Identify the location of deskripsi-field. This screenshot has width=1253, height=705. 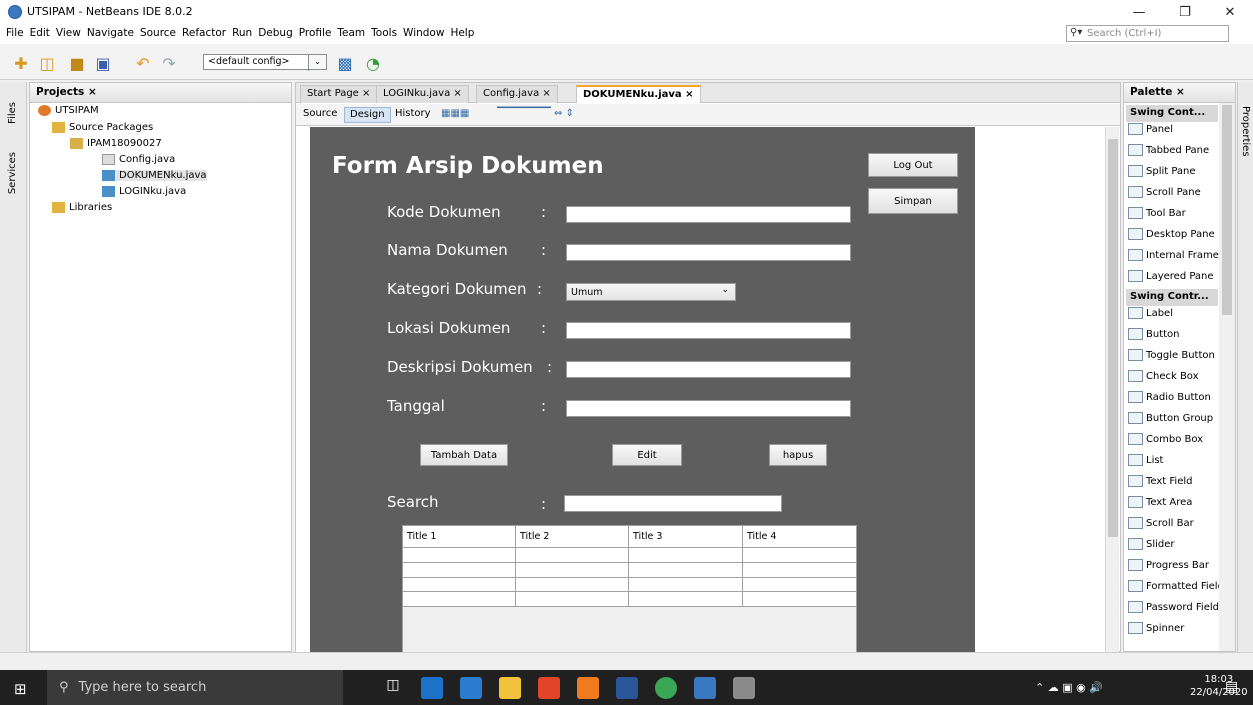
(708, 369).